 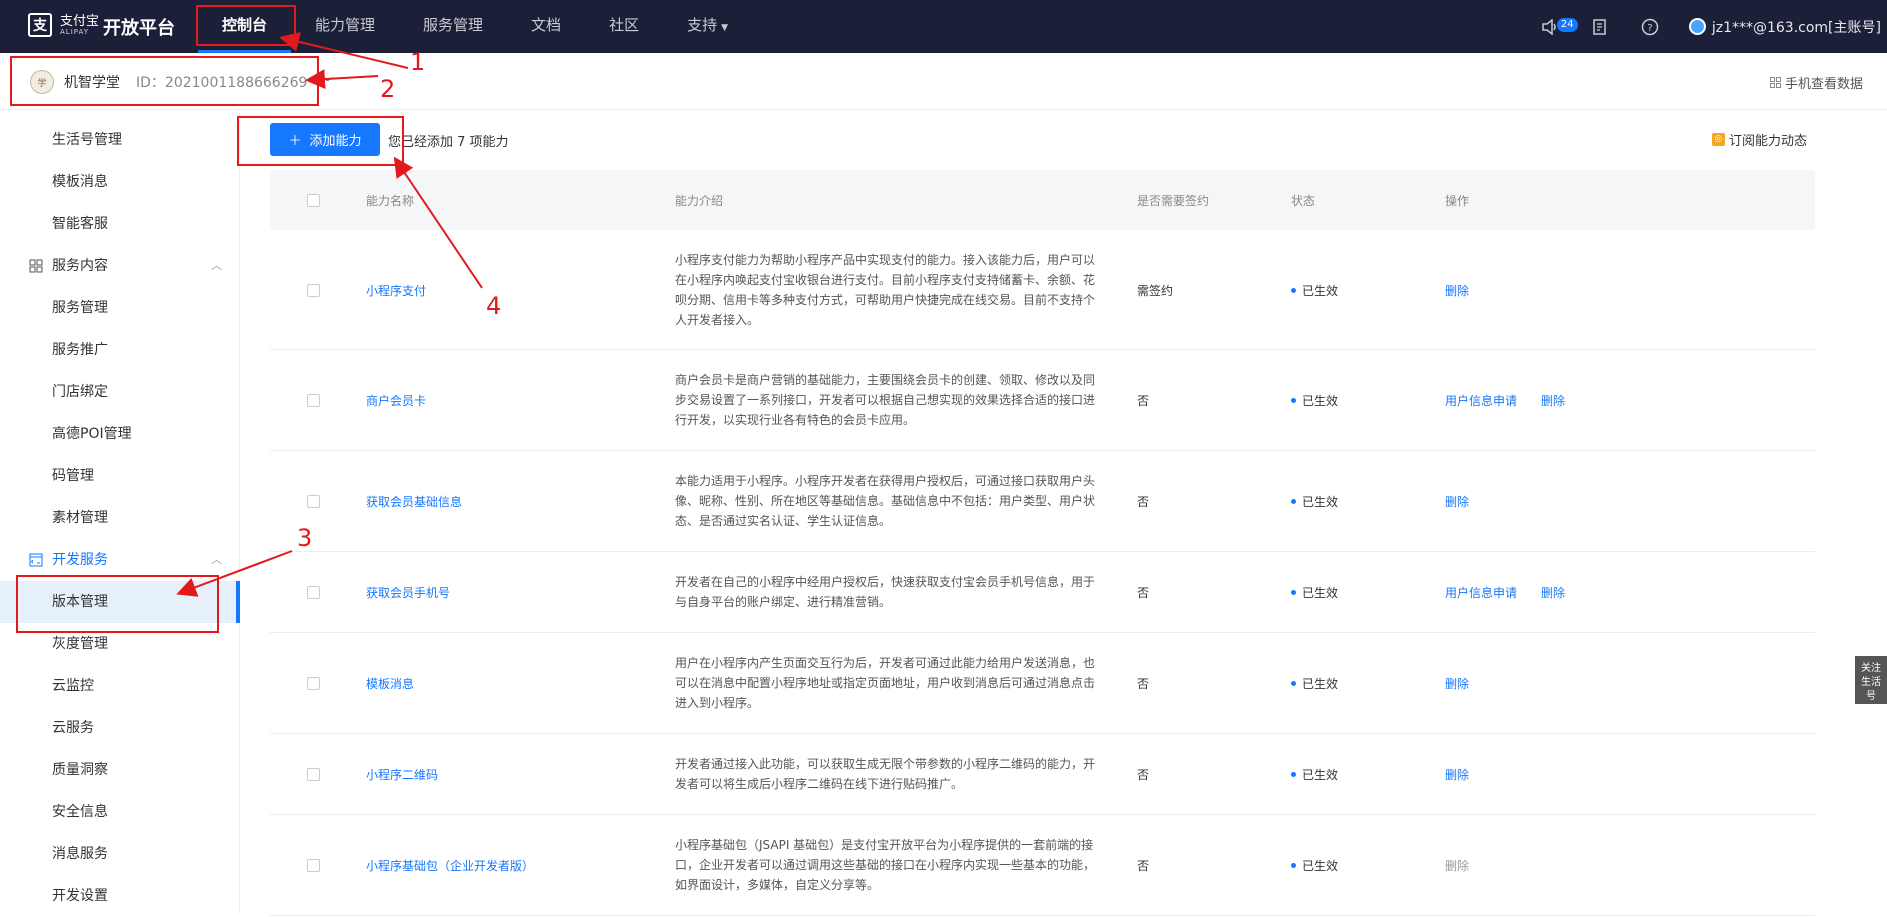 What do you see at coordinates (1767, 141) in the screenshot?
I see `subscribe-label: 订阅能力动态` at bounding box center [1767, 141].